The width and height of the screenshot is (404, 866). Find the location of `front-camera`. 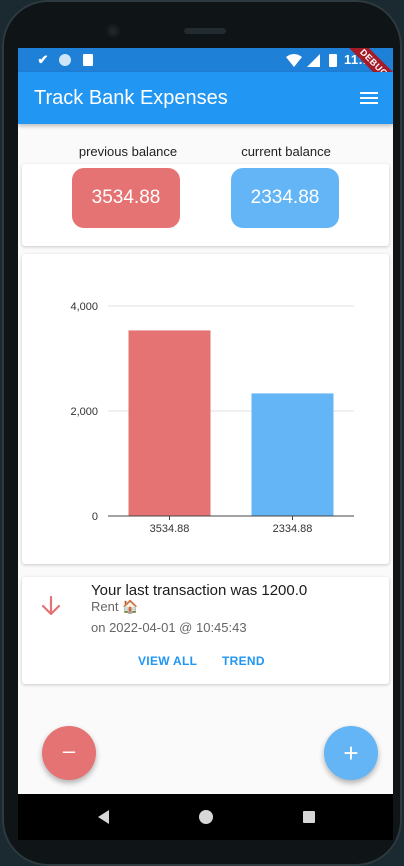

front-camera is located at coordinates (113, 31).